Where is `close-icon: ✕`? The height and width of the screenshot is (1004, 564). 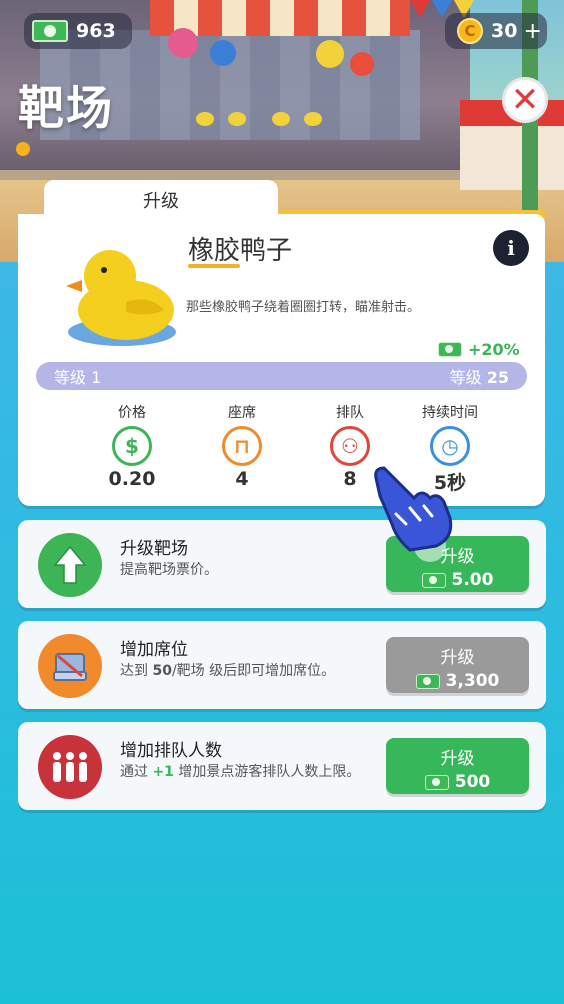 close-icon: ✕ is located at coordinates (525, 100).